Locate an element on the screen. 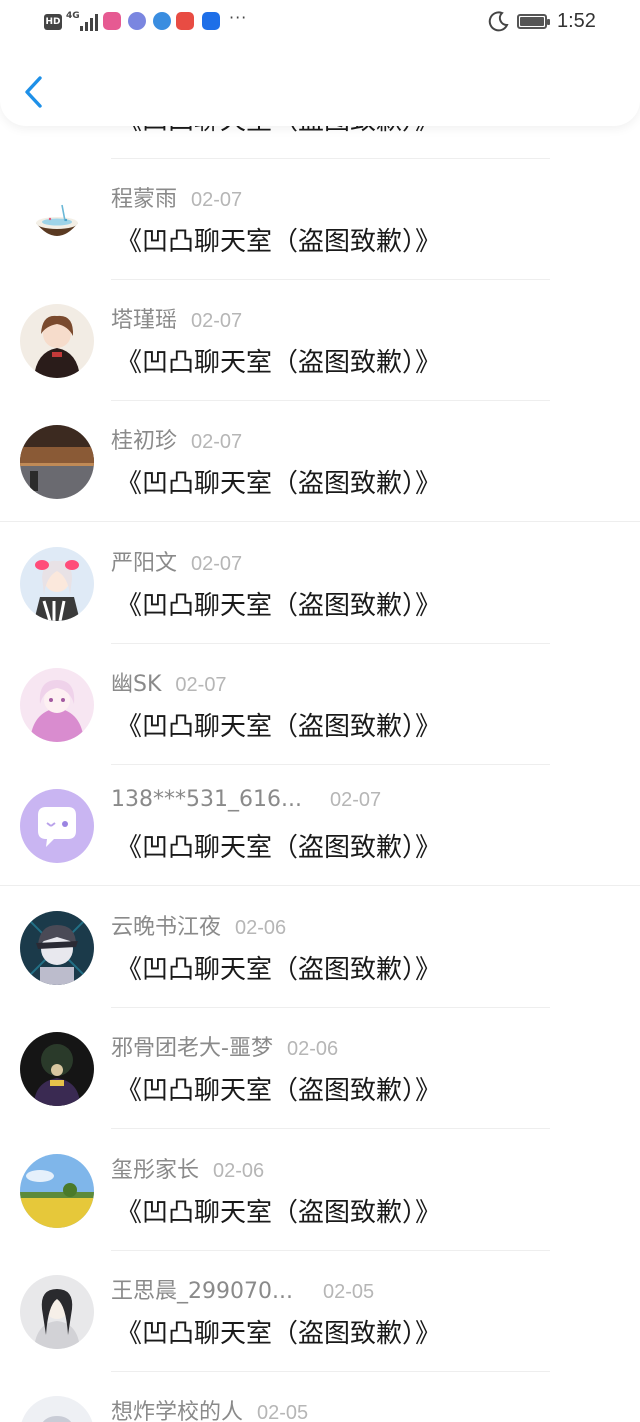 The height and width of the screenshot is (1422, 640). name-row: 程蒙雨 02-07 is located at coordinates (176, 197).